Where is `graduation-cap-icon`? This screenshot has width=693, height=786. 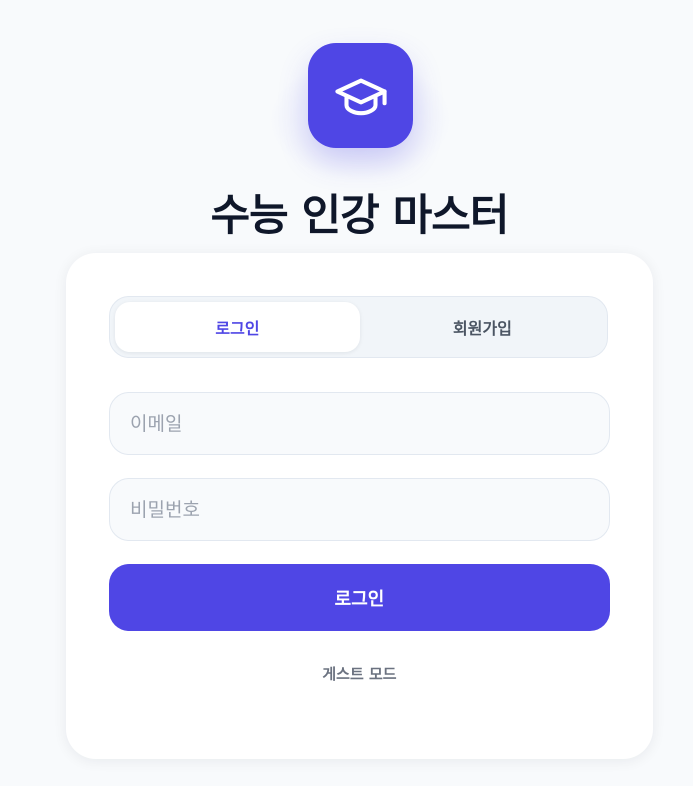
graduation-cap-icon is located at coordinates (360, 96).